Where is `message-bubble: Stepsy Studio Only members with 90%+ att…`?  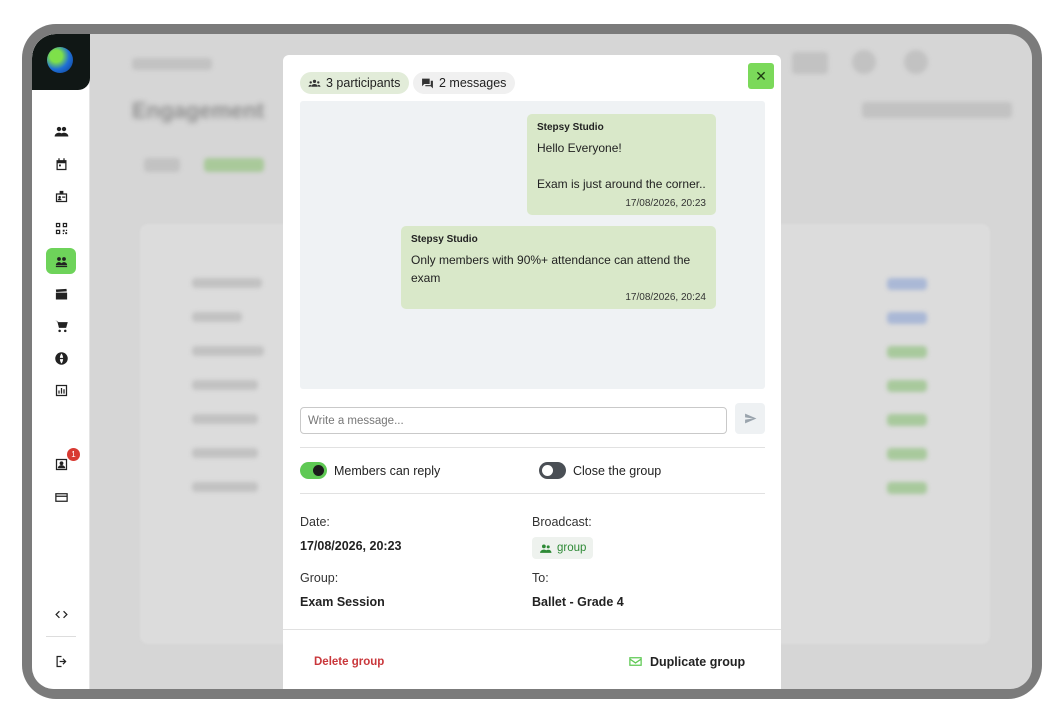 message-bubble: Stepsy Studio Only members with 90%+ att… is located at coordinates (558, 267).